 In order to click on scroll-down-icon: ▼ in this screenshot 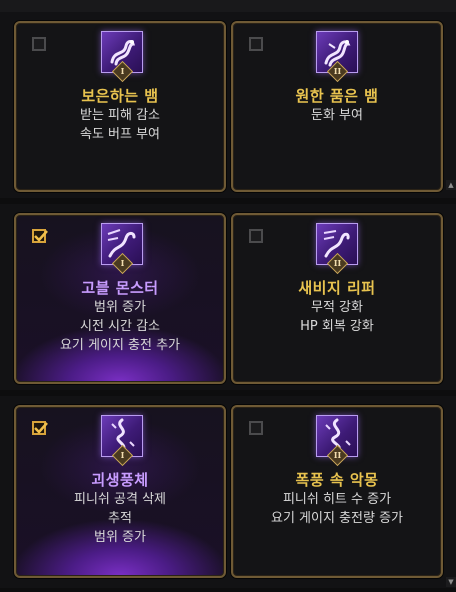, I will do `click(451, 582)`.